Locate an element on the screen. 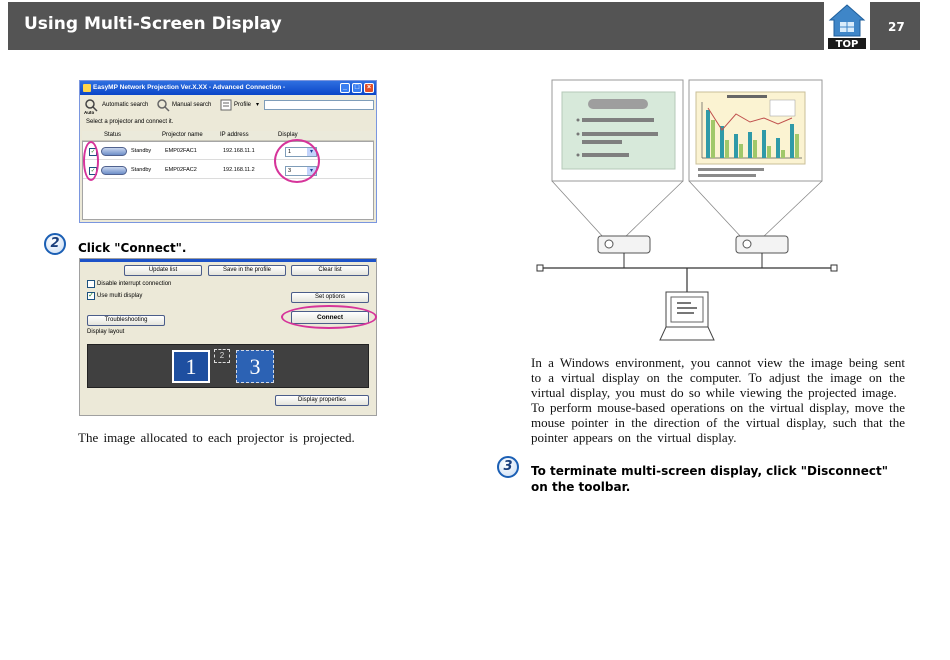  page-number: 27 is located at coordinates (896, 27).